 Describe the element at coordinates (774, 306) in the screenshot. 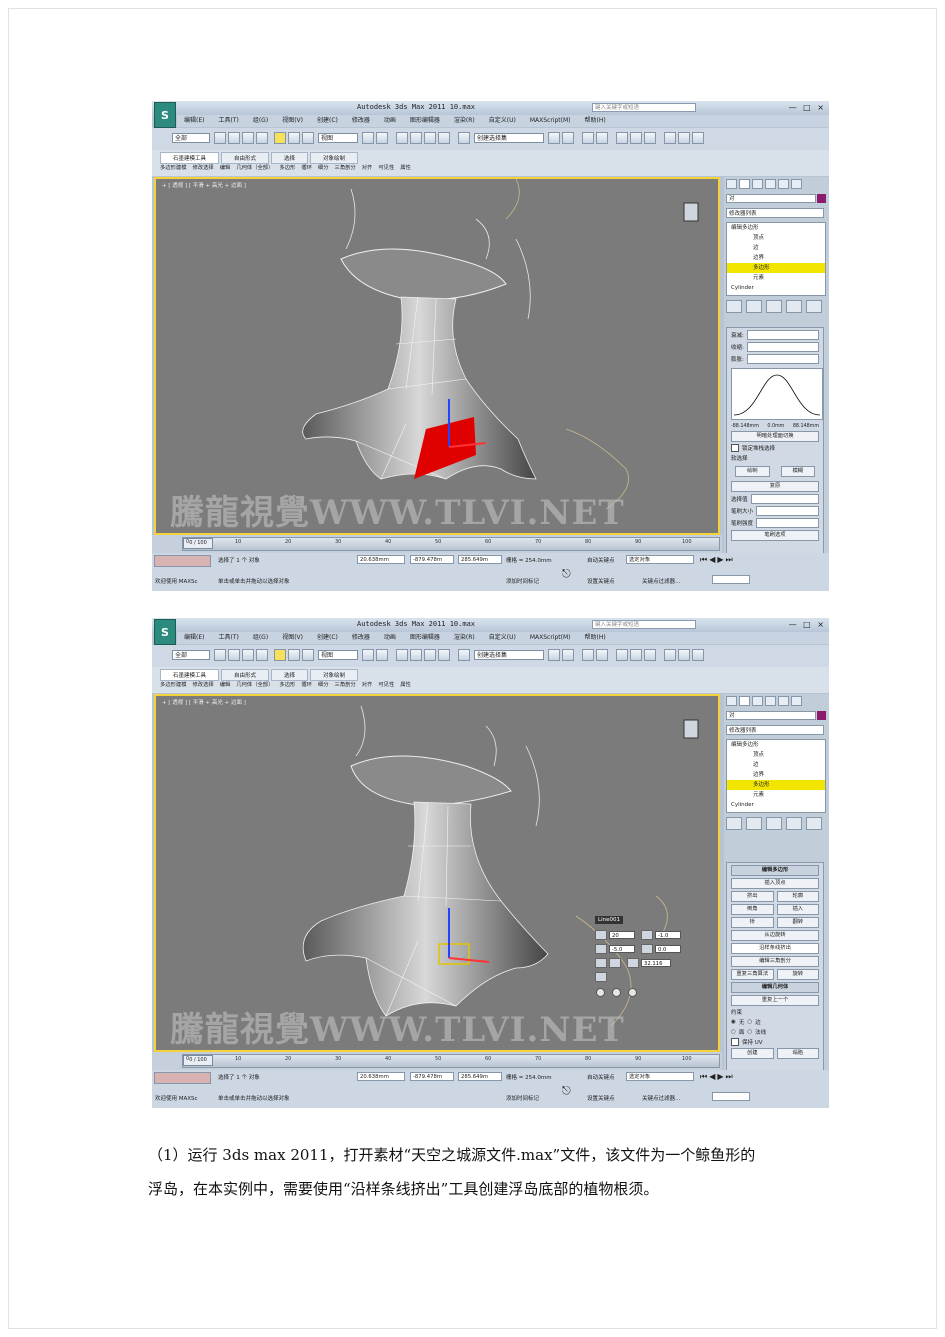

I see `make-unique-icon` at that location.